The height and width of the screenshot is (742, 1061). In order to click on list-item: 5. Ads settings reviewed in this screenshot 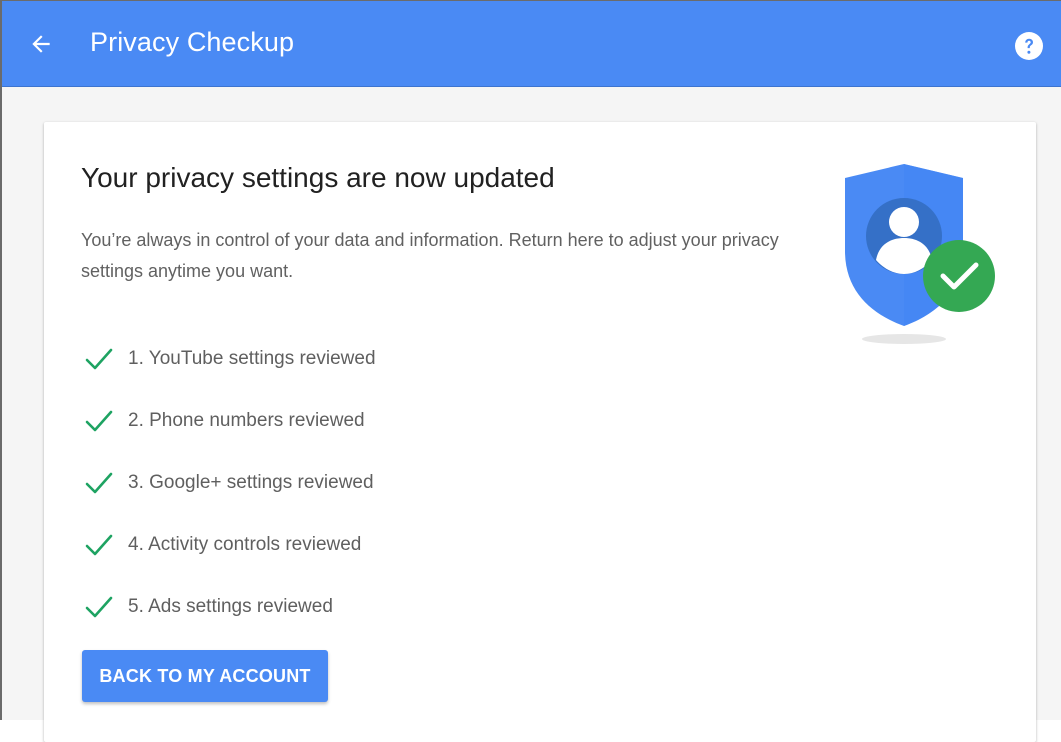, I will do `click(230, 607)`.